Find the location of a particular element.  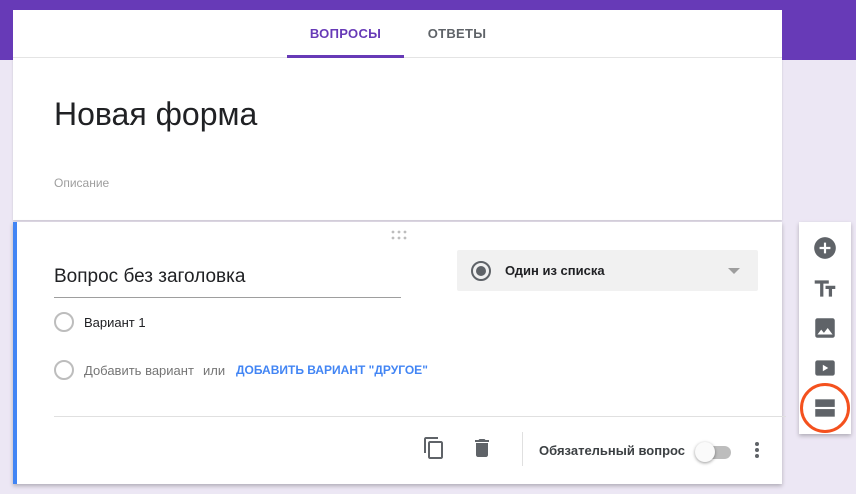

add-title-icon is located at coordinates (825, 289).